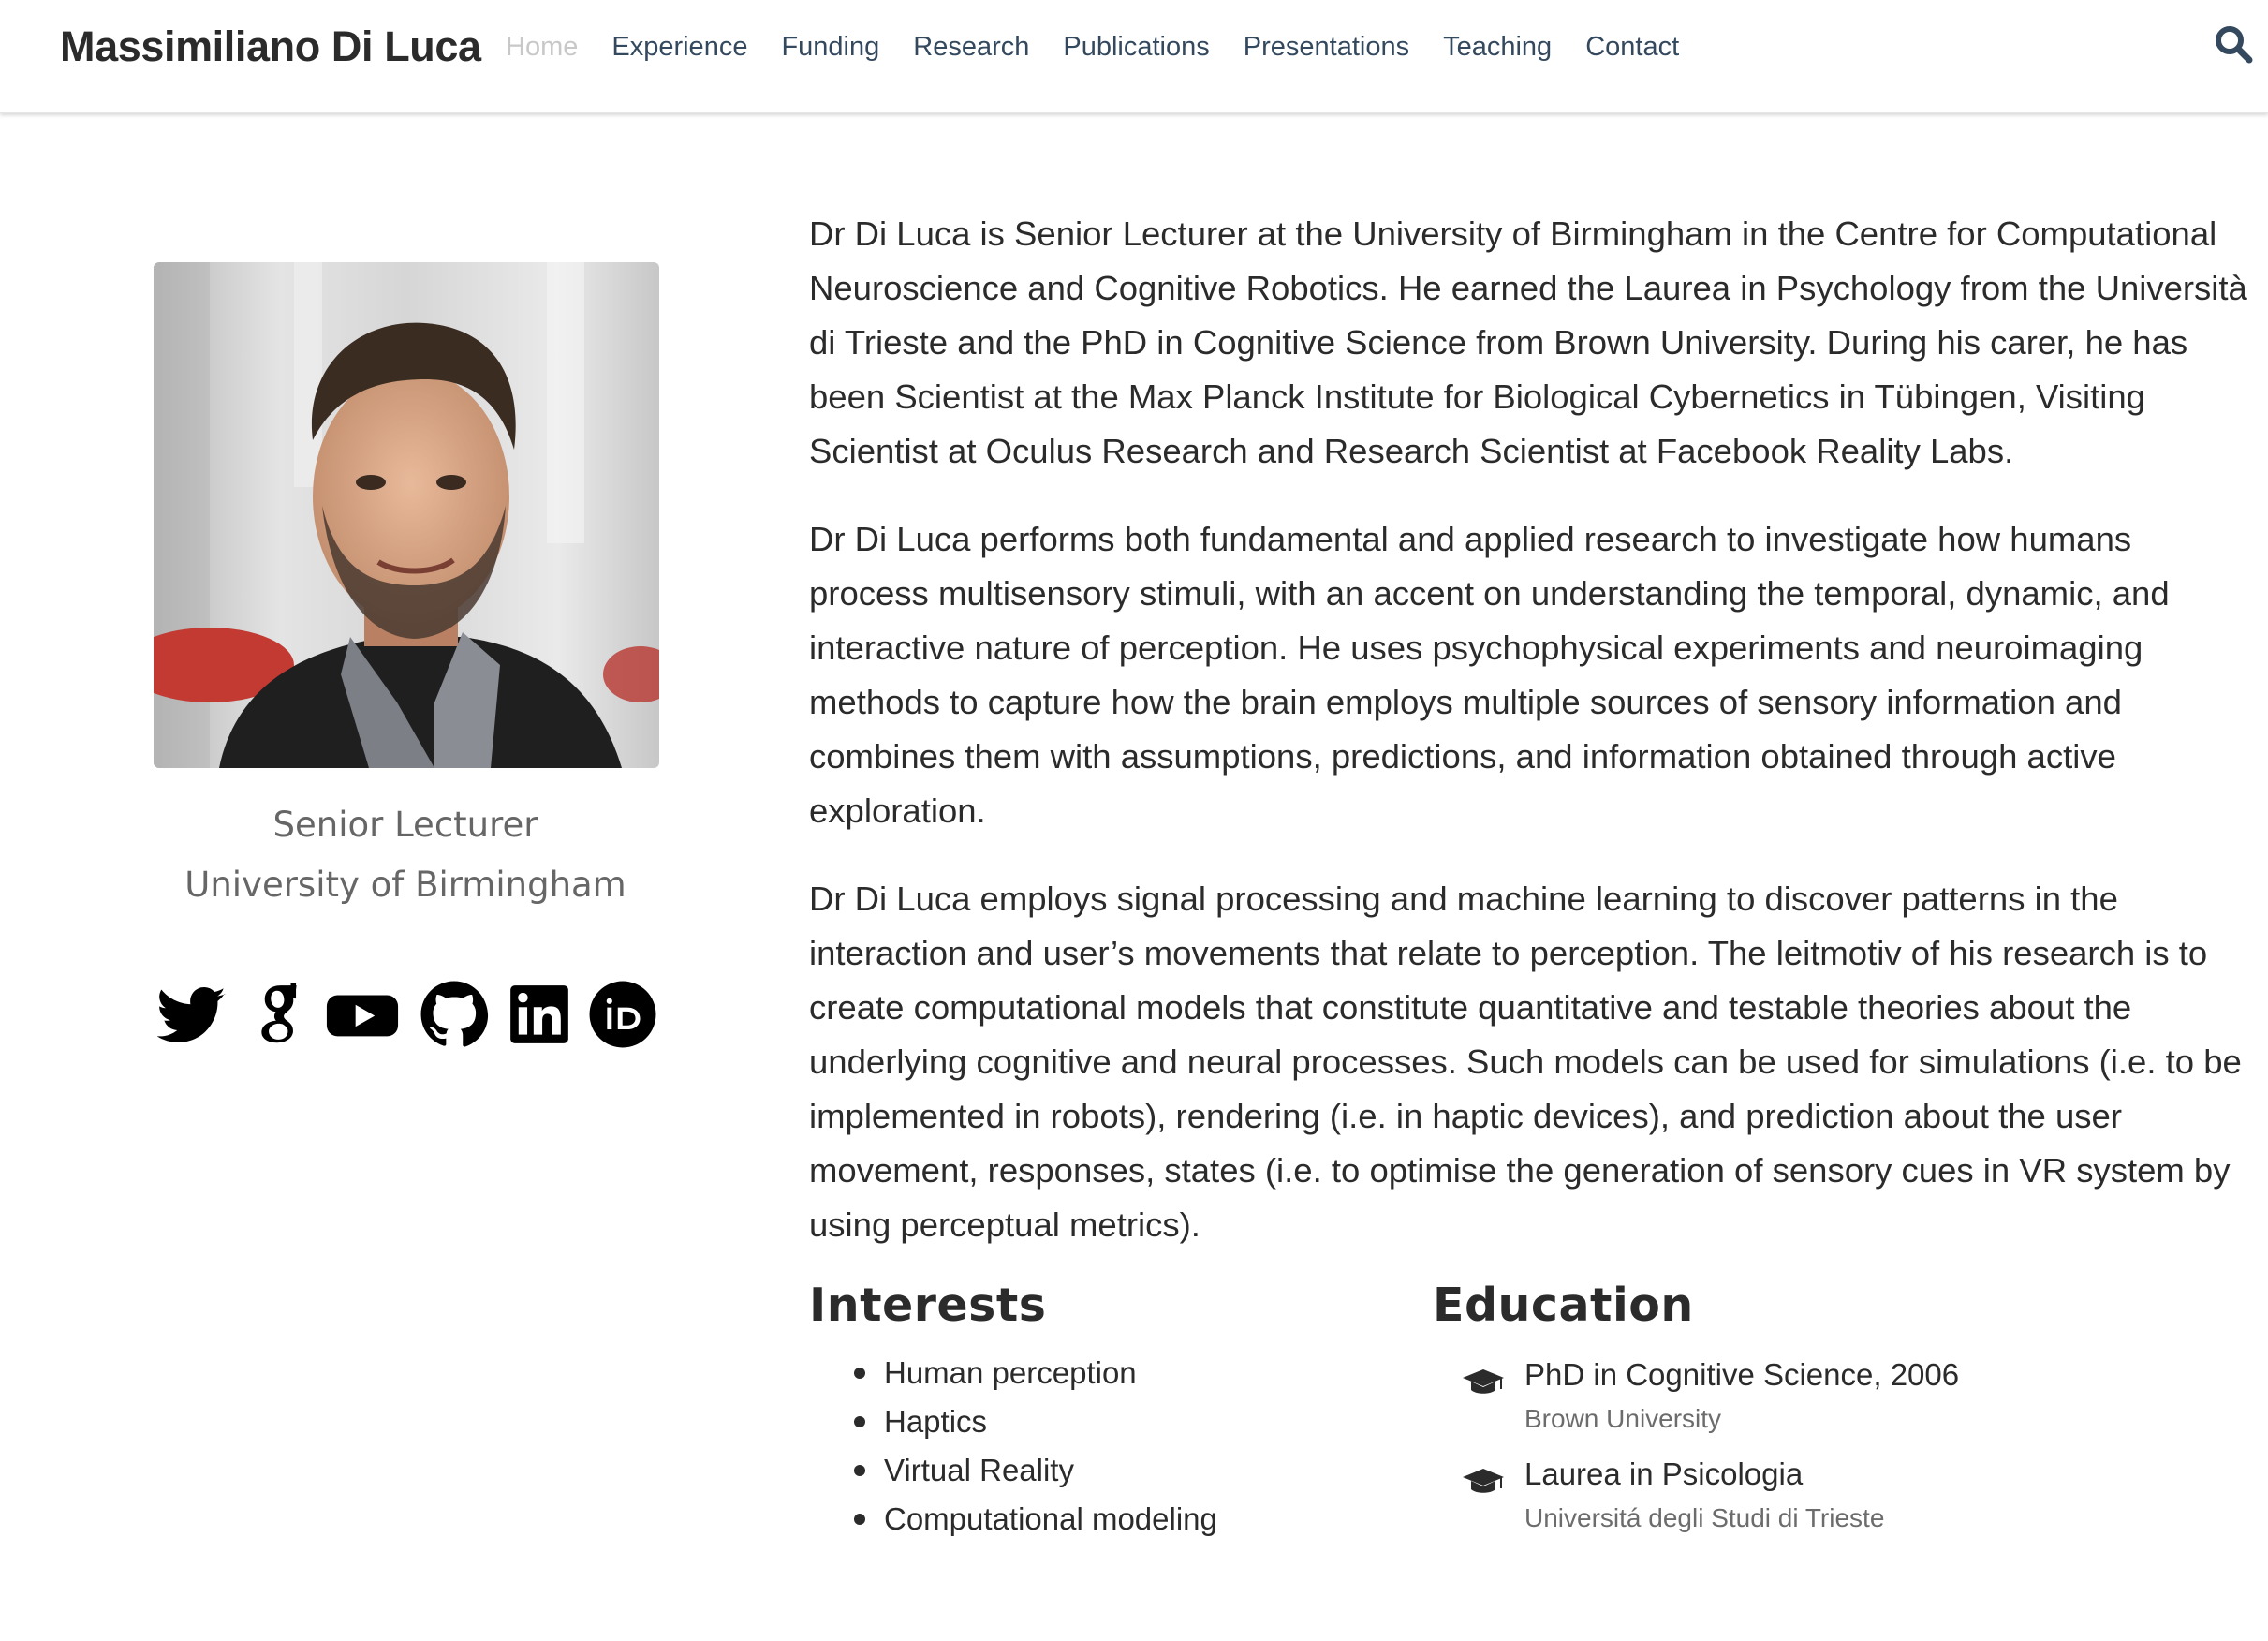 The image size is (2268, 1641). What do you see at coordinates (1704, 1518) in the screenshot?
I see `education-institution: Universitá degli Studi di Trieste` at bounding box center [1704, 1518].